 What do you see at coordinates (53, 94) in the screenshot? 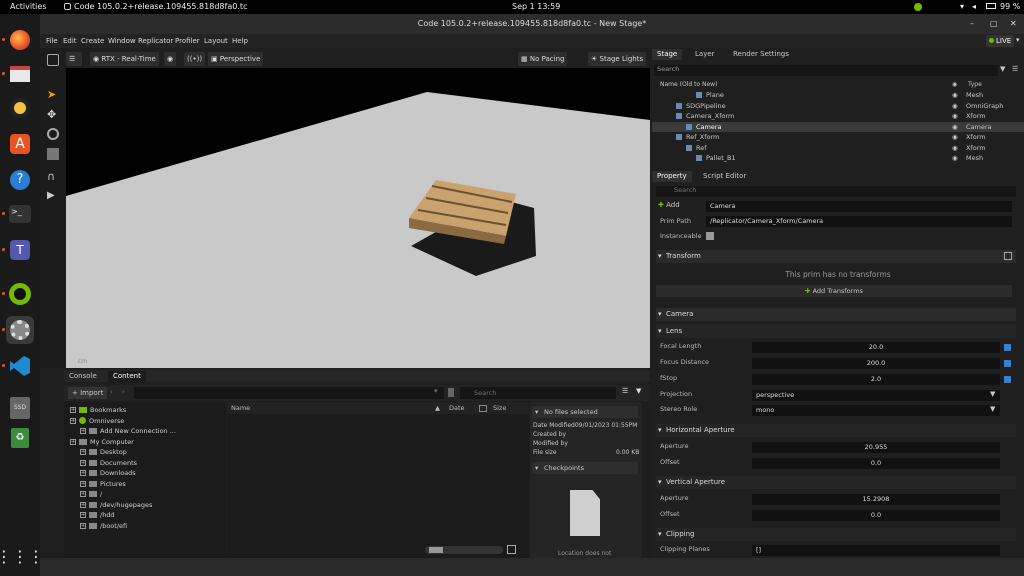
I see `select-arrow-icon: ➤` at bounding box center [53, 94].